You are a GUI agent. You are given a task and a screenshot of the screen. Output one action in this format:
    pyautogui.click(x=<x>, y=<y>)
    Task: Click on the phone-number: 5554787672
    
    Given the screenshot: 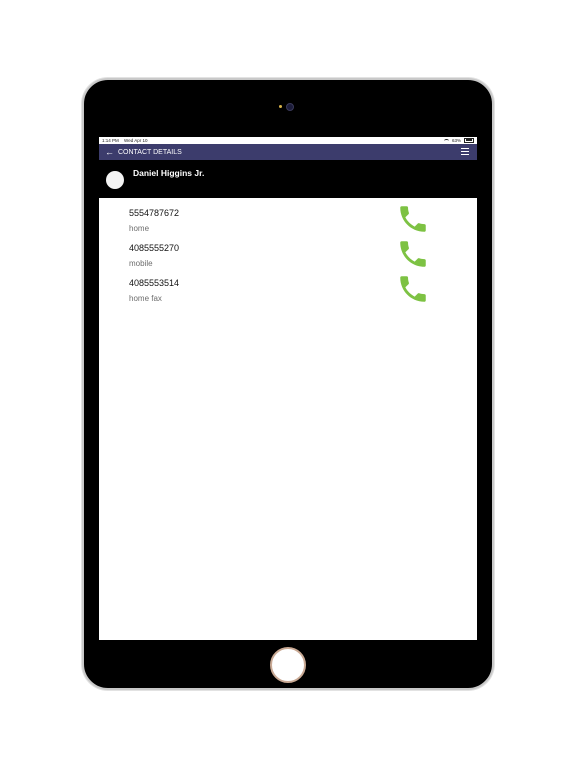 What is the action you would take?
    pyautogui.click(x=154, y=213)
    